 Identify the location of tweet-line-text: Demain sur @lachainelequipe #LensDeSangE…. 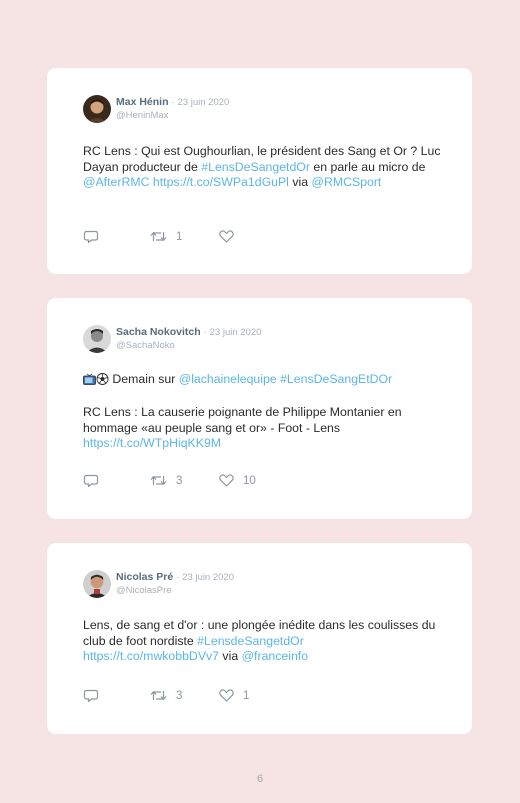
(250, 379).